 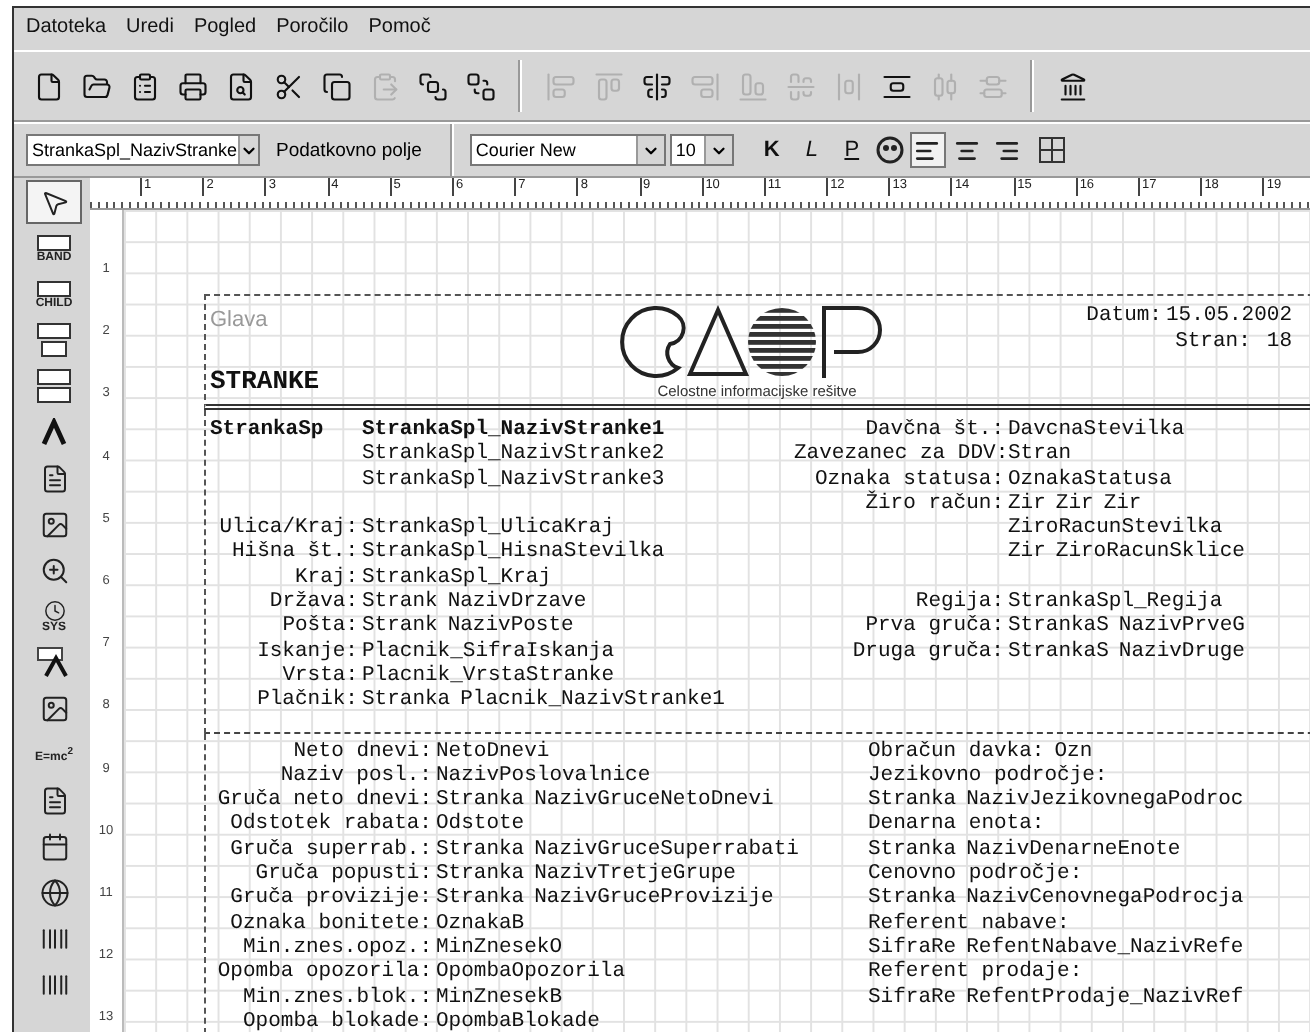 I want to click on menu-item: Pogled, so click(x=225, y=30).